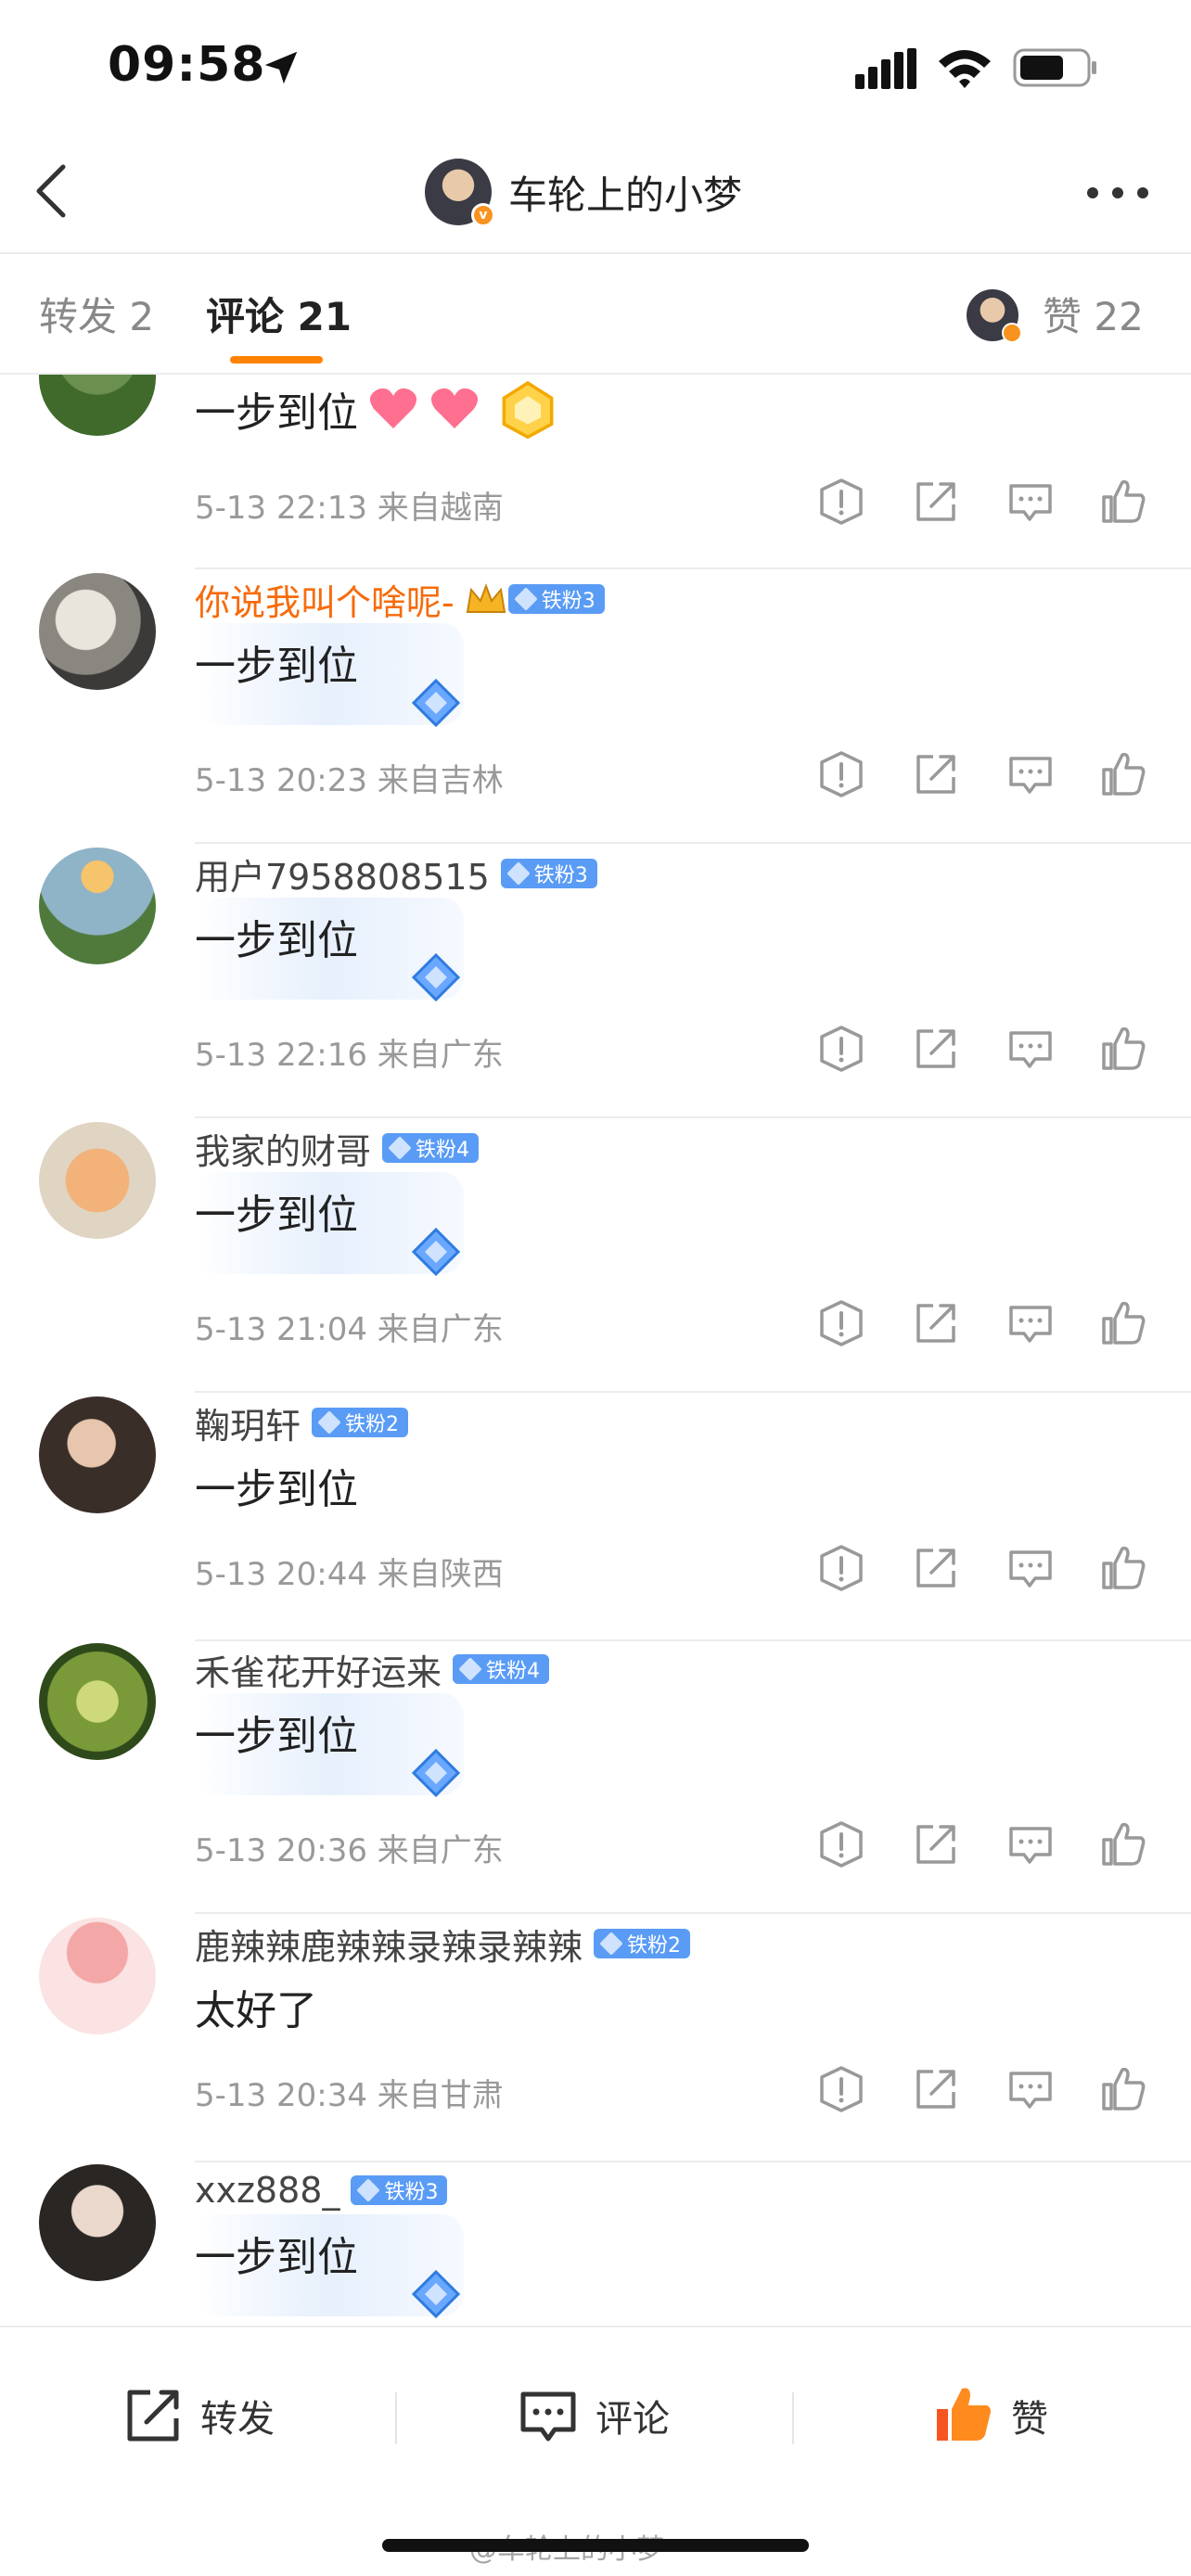 The height and width of the screenshot is (2576, 1191). What do you see at coordinates (593, 2415) in the screenshot?
I see `comment-button: 评论` at bounding box center [593, 2415].